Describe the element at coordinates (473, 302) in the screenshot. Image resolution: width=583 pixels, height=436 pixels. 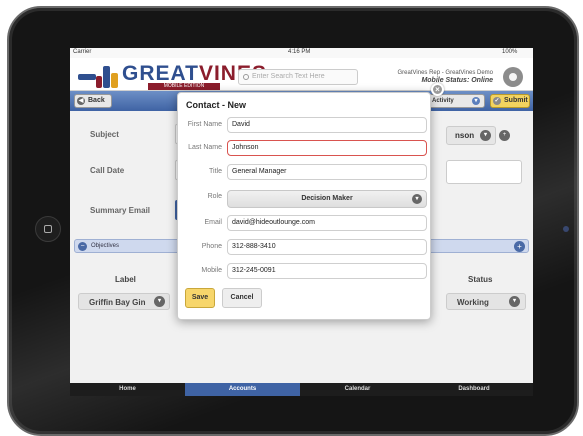
I see `objective-status-value: Working` at that location.